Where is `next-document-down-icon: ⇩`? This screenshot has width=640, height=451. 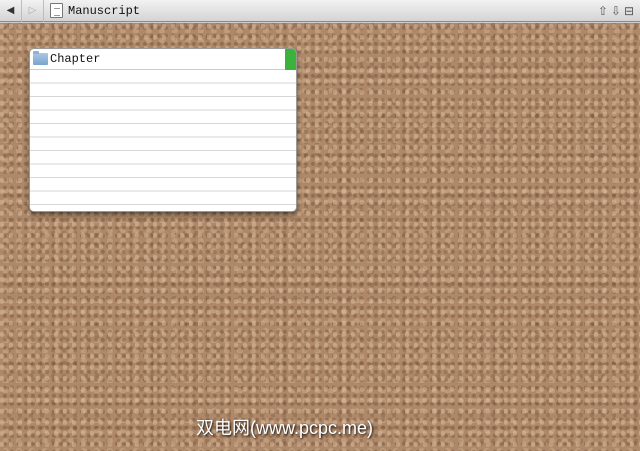 next-document-down-icon: ⇩ is located at coordinates (616, 11).